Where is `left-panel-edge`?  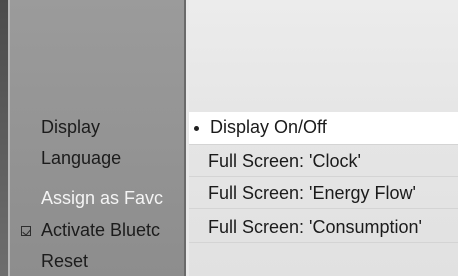
left-panel-edge is located at coordinates (4, 138).